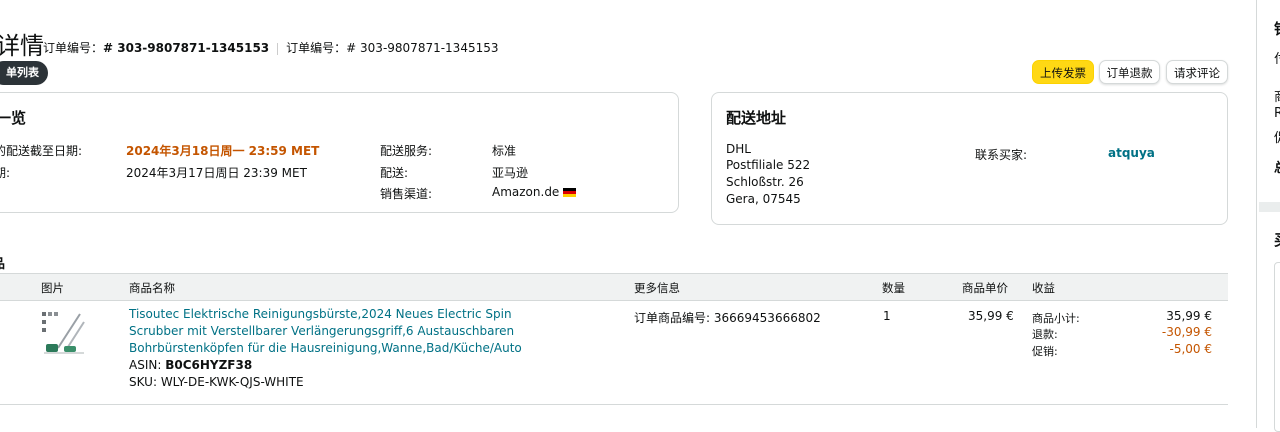 The image size is (1280, 432). I want to click on asin-value: B0C6HYZF38, so click(209, 365).